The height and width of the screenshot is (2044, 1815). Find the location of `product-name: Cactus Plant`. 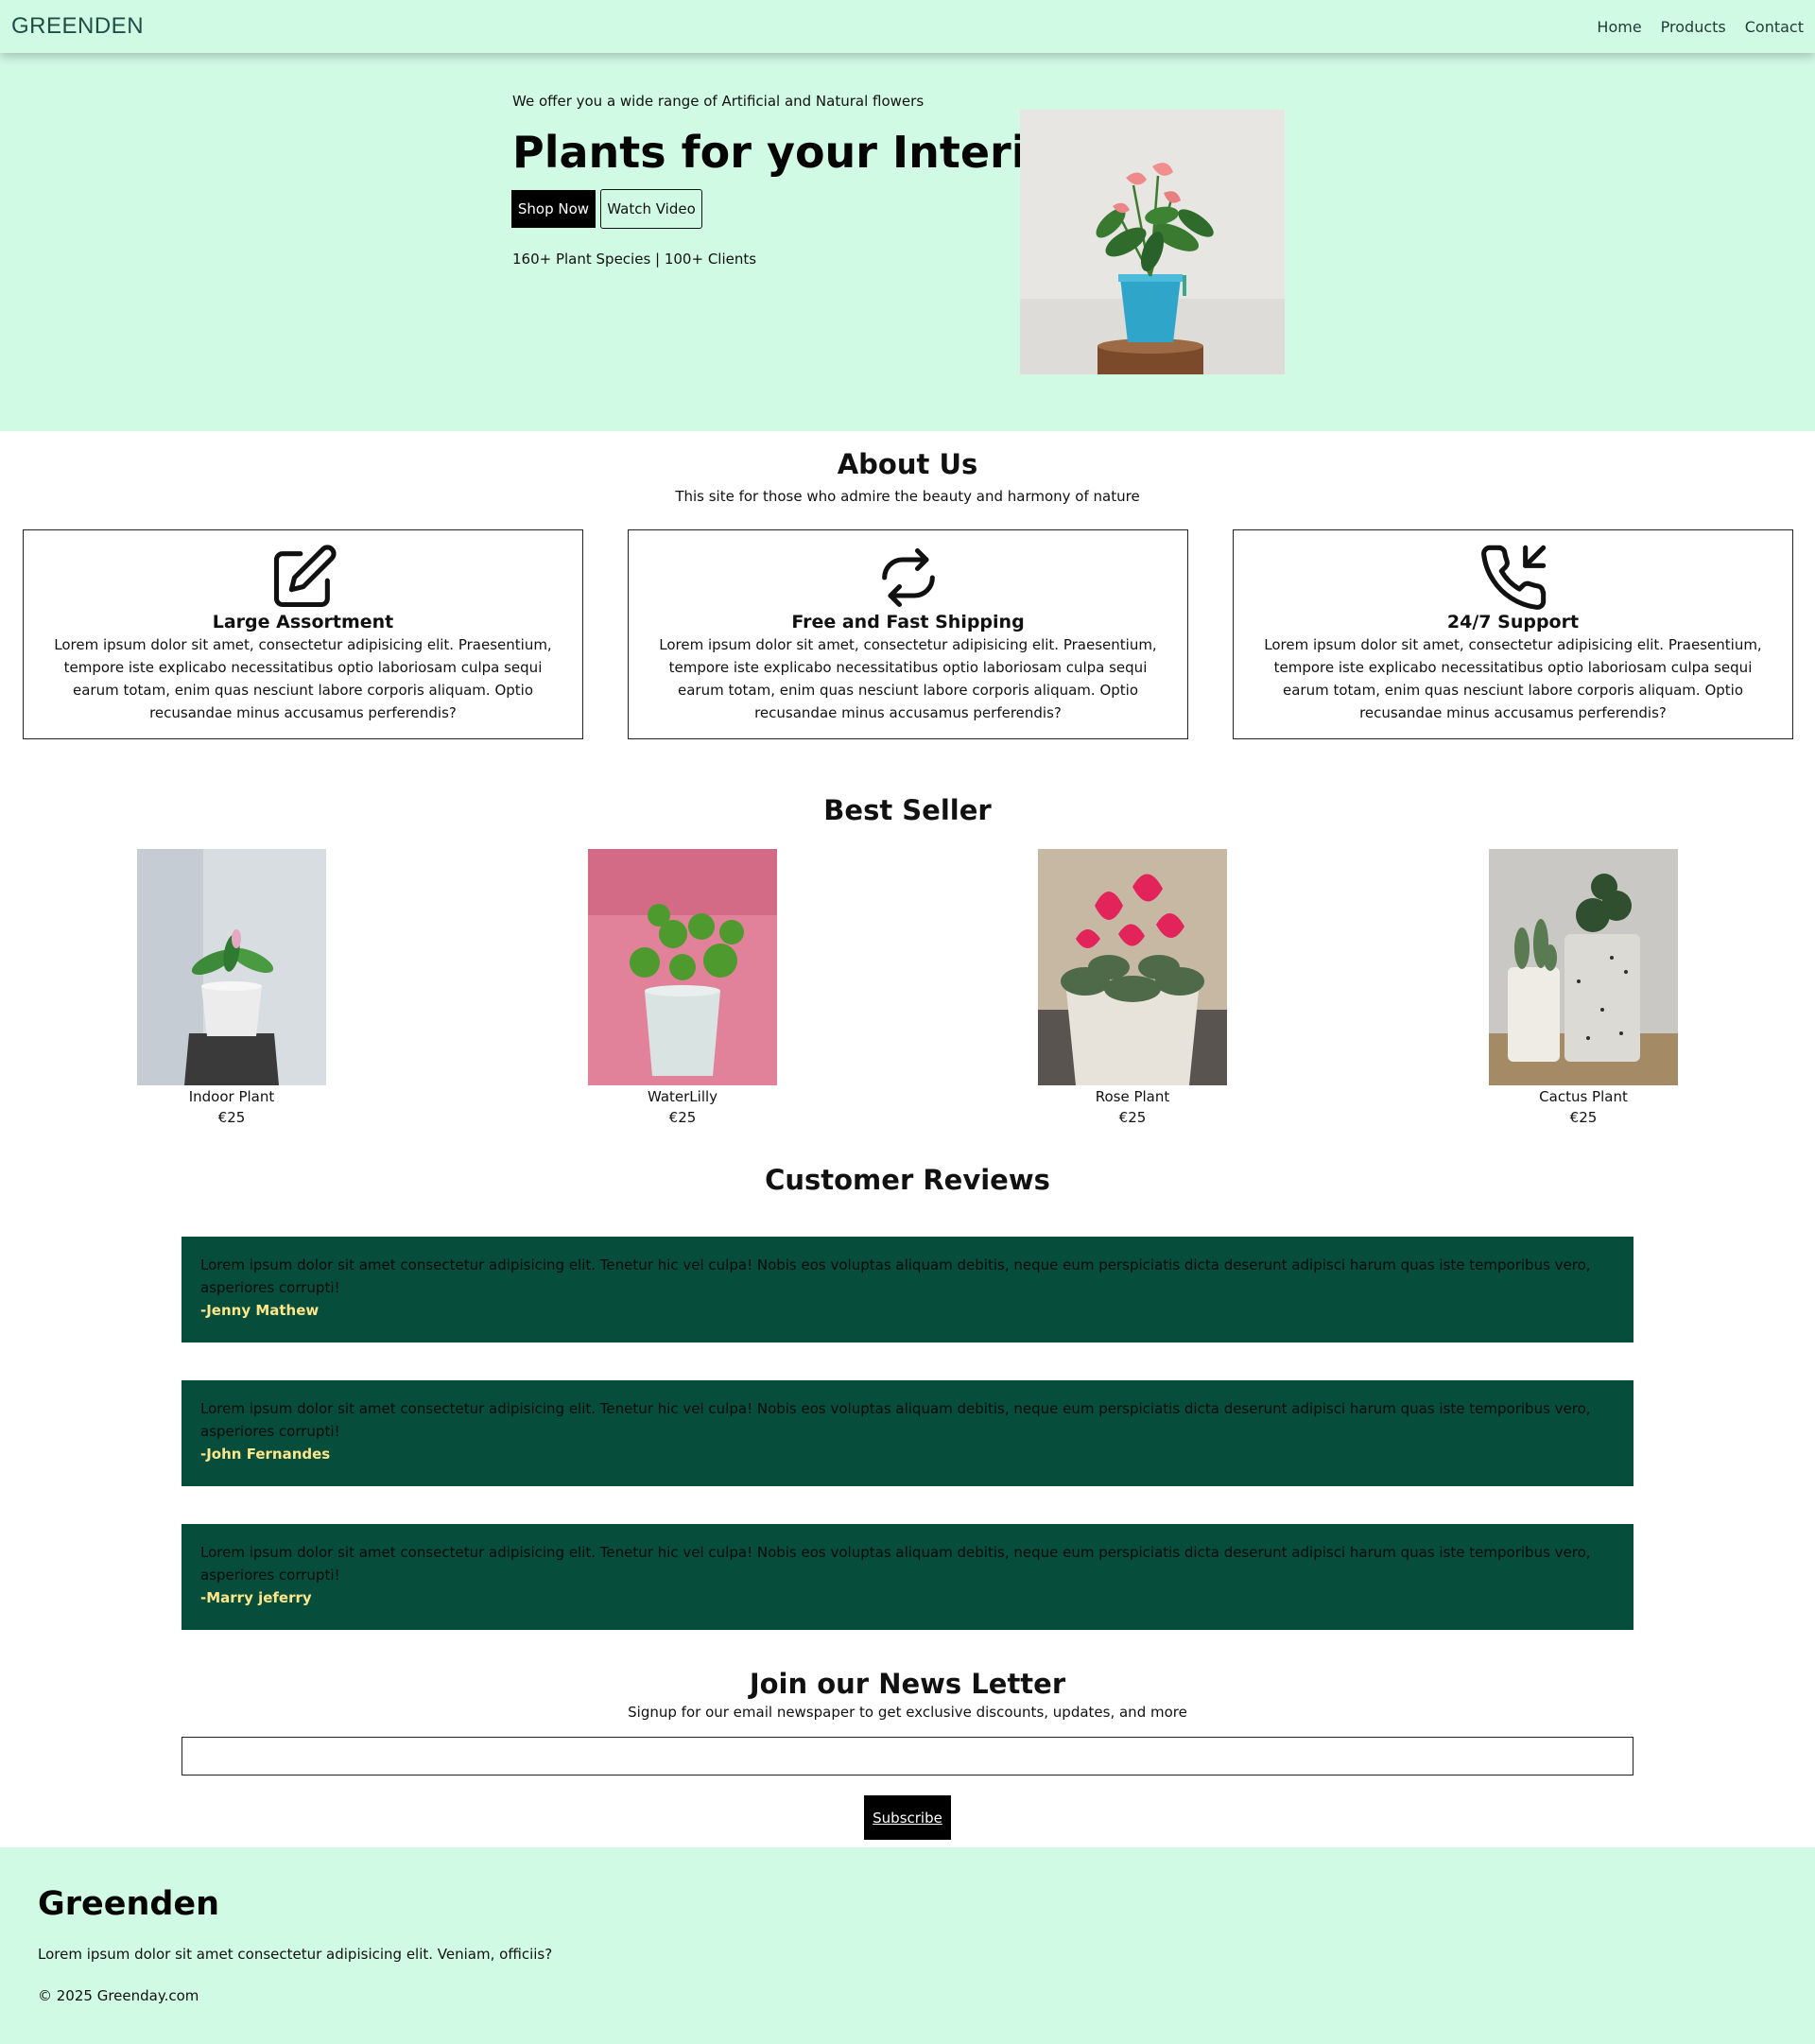

product-name: Cactus Plant is located at coordinates (1583, 1096).